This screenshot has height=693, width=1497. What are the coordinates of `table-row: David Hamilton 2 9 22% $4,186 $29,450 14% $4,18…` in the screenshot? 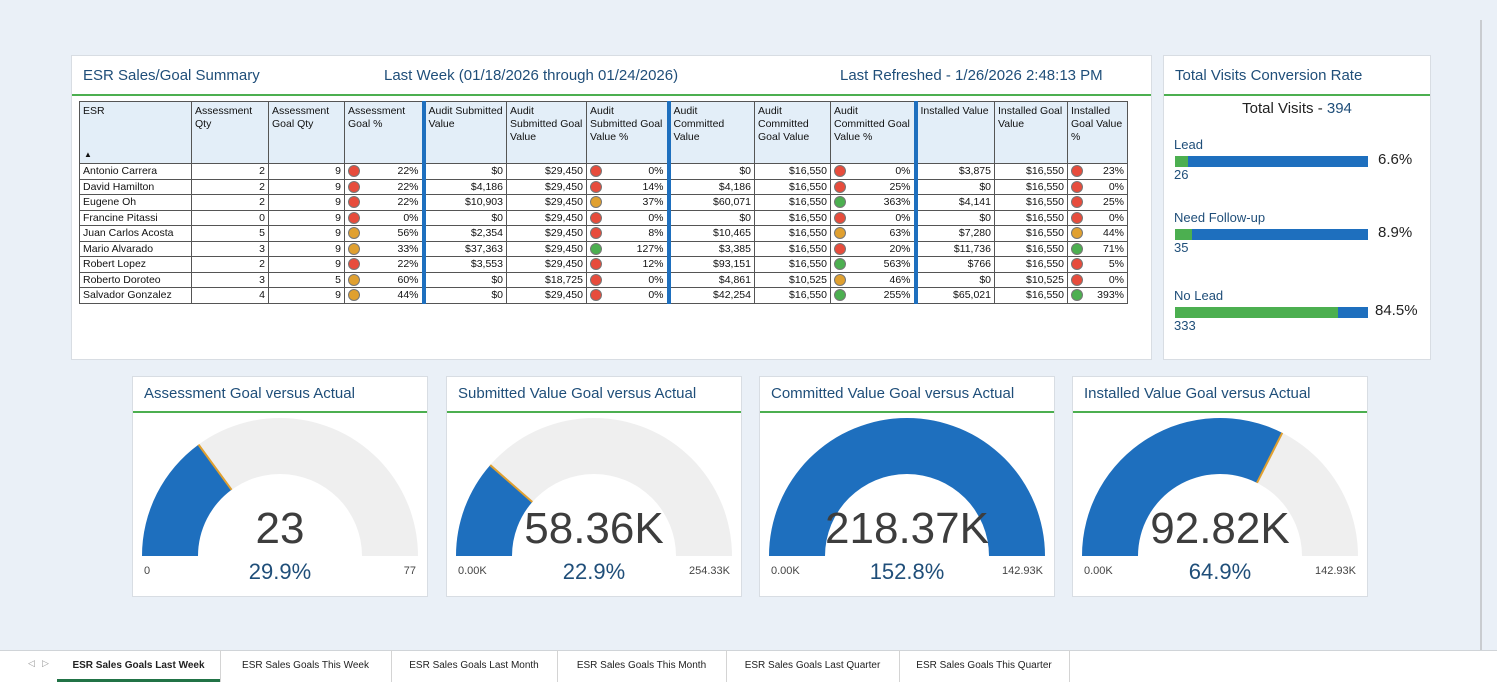 It's located at (603, 186).